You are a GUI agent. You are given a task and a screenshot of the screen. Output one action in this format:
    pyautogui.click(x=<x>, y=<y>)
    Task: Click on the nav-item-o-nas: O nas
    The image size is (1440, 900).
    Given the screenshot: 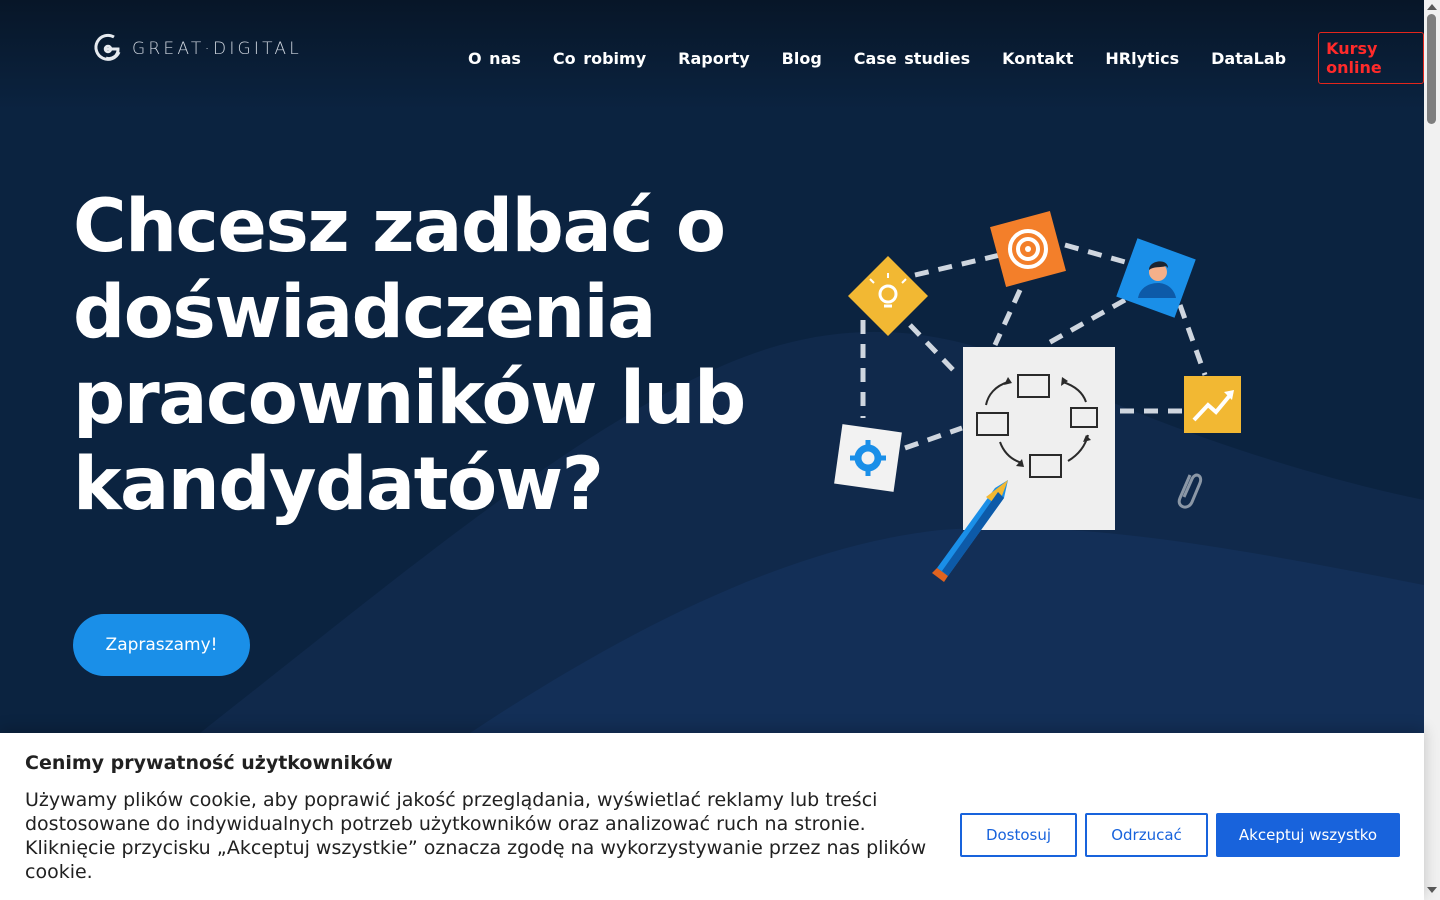 What is the action you would take?
    pyautogui.click(x=494, y=58)
    